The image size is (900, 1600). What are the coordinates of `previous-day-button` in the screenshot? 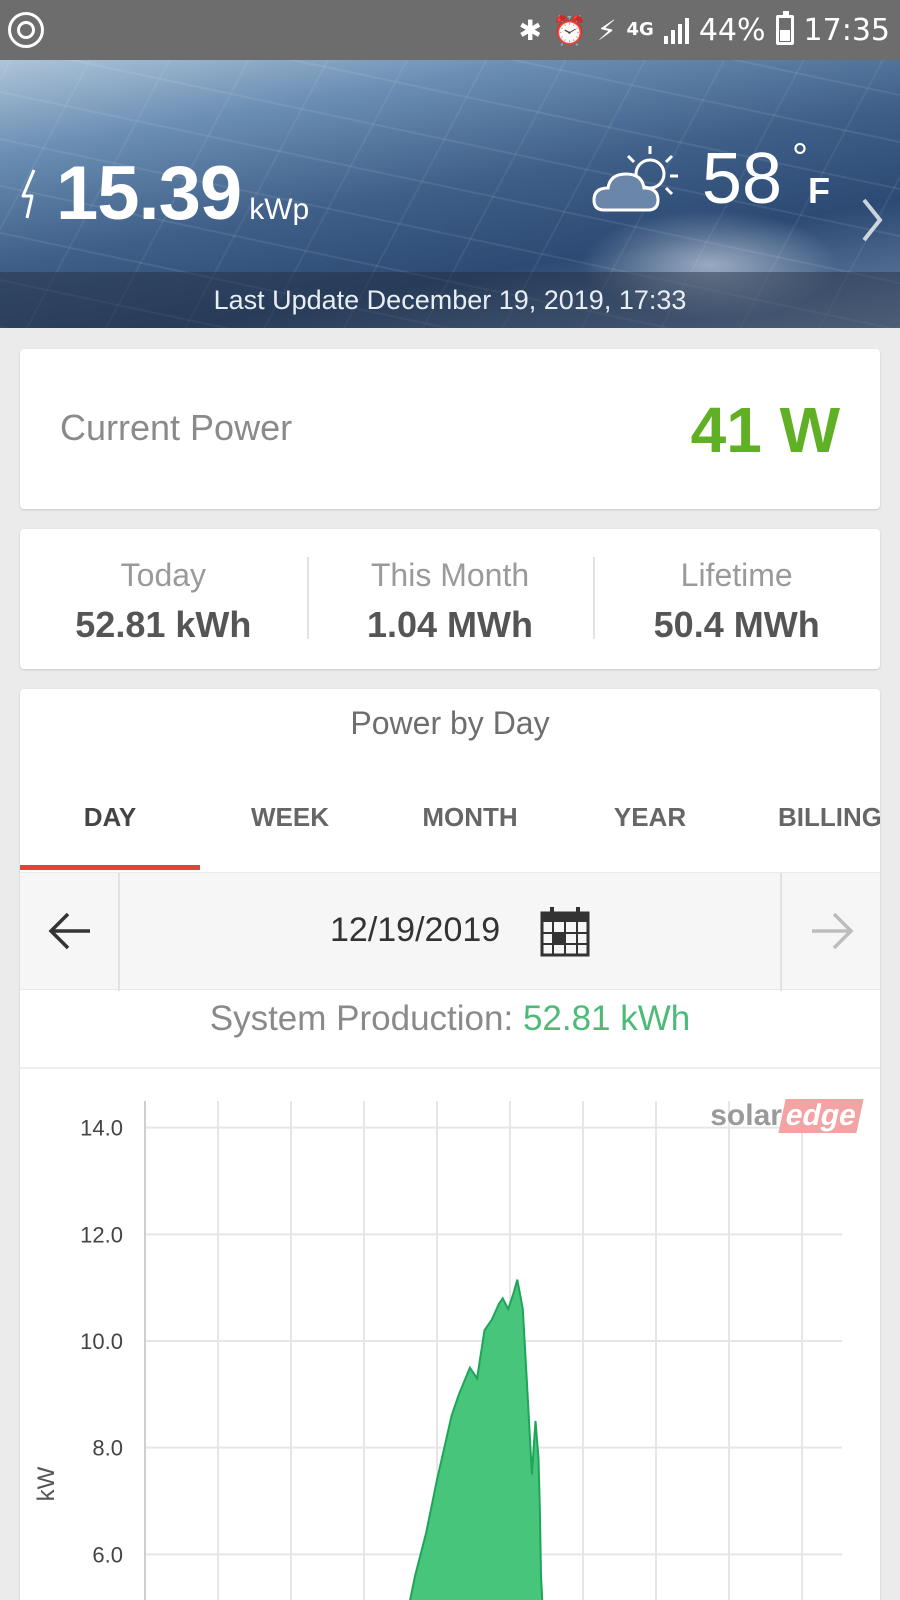 It's located at (70, 932).